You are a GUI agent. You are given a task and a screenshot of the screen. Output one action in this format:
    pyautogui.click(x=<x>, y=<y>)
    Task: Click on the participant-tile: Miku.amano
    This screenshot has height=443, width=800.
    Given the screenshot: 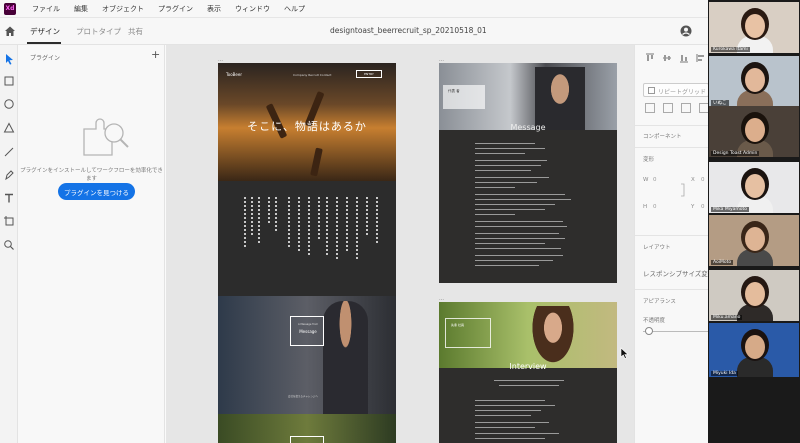 What is the action you would take?
    pyautogui.click(x=754, y=295)
    